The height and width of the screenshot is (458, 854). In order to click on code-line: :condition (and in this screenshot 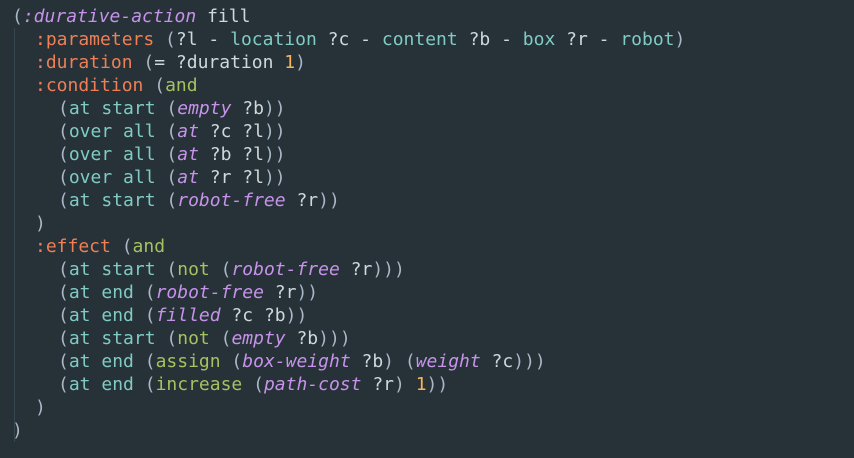, I will do `click(427, 85)`.